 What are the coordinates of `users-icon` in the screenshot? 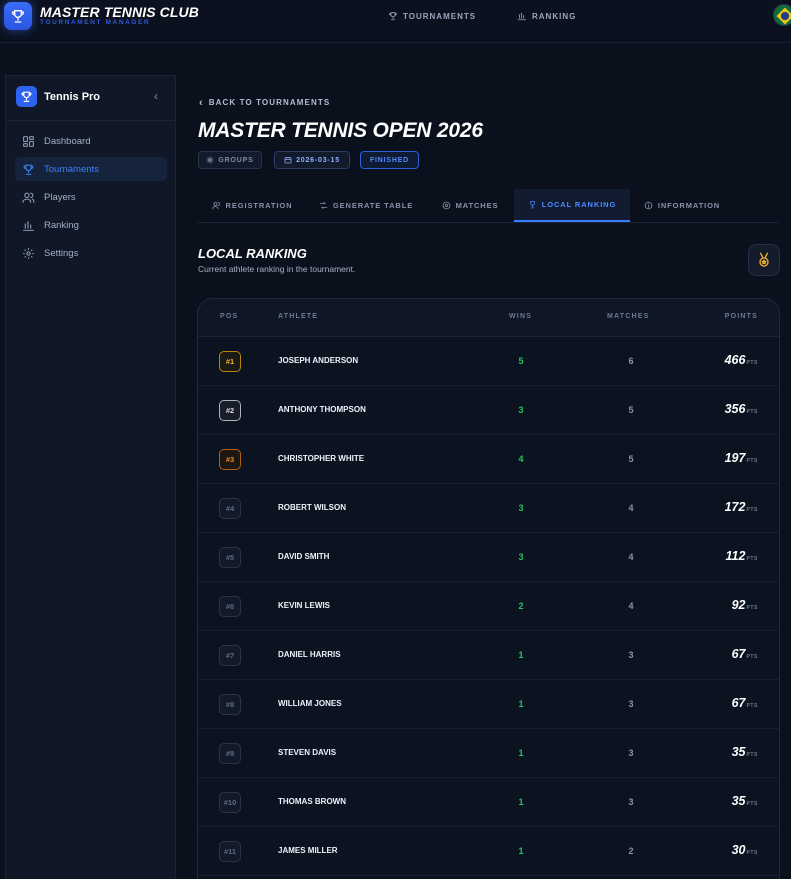 It's located at (215, 206).